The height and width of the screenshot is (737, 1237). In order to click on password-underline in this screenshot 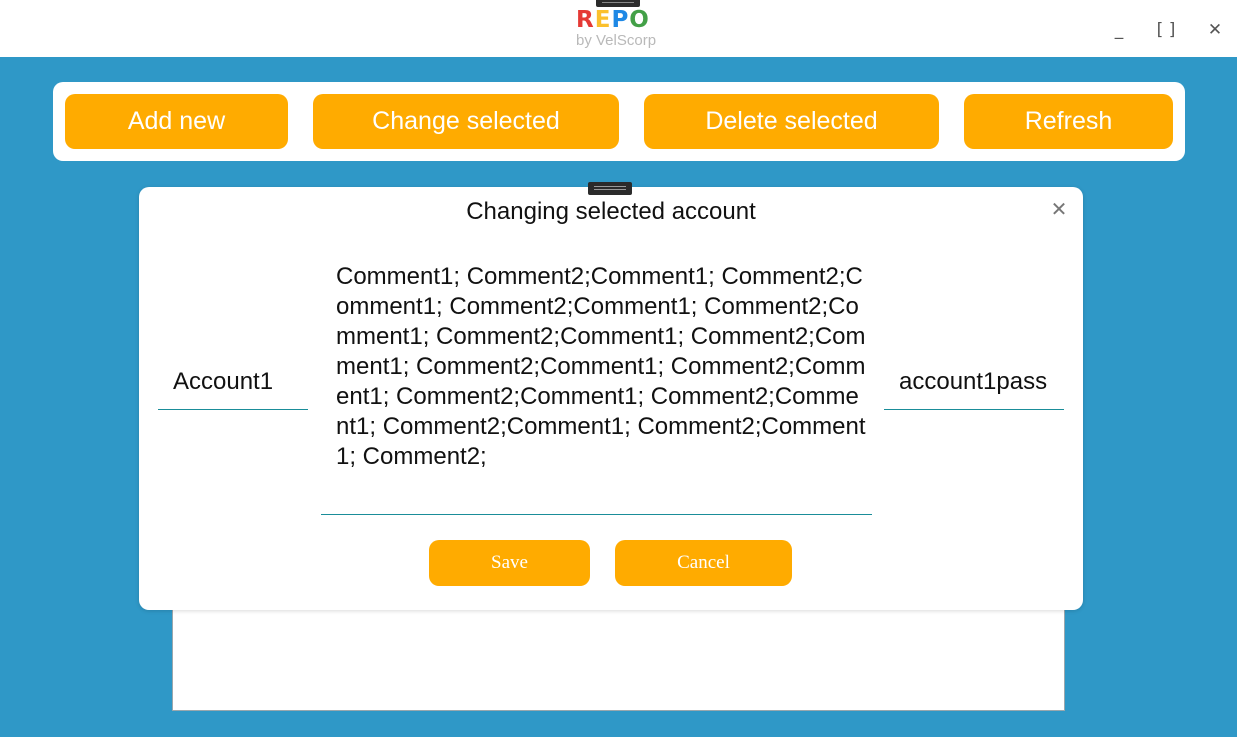, I will do `click(974, 409)`.